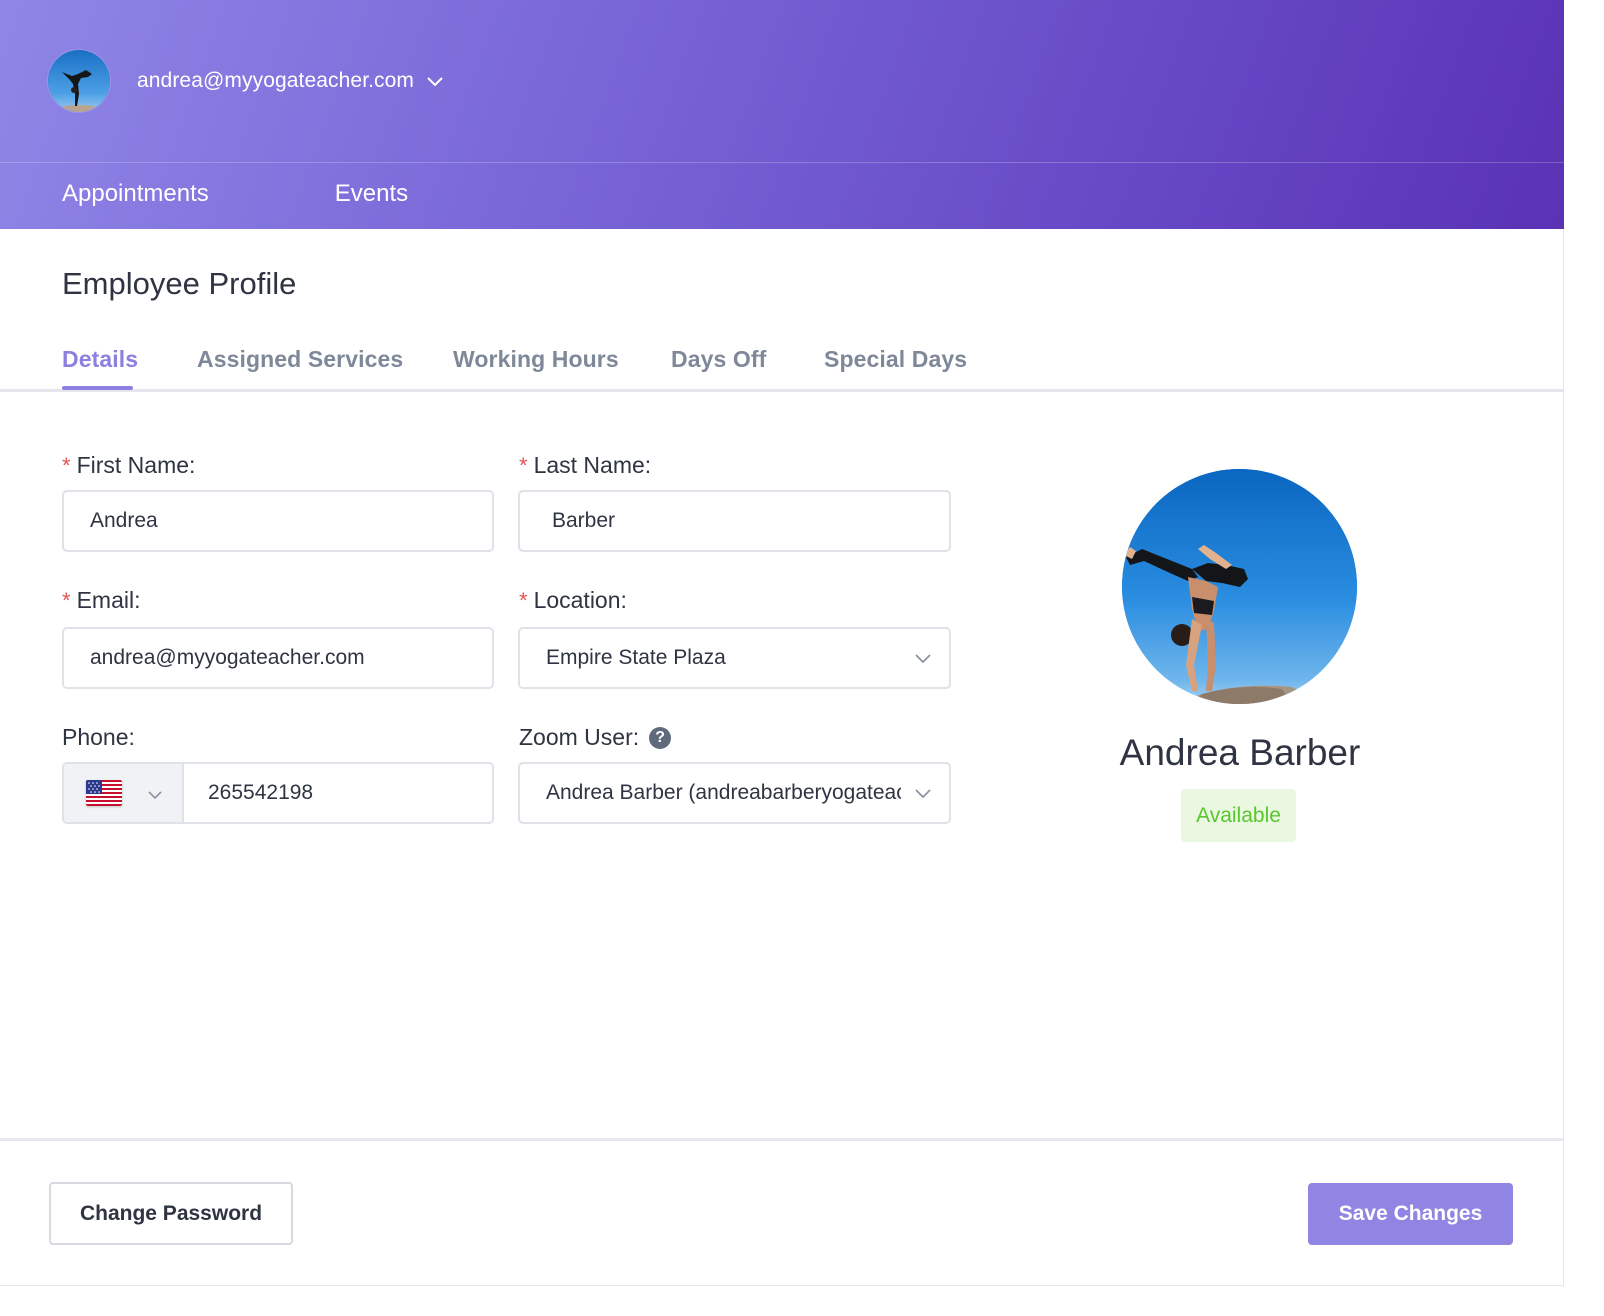 The height and width of the screenshot is (1316, 1604). I want to click on yoga-handstand-image, so click(1239, 586).